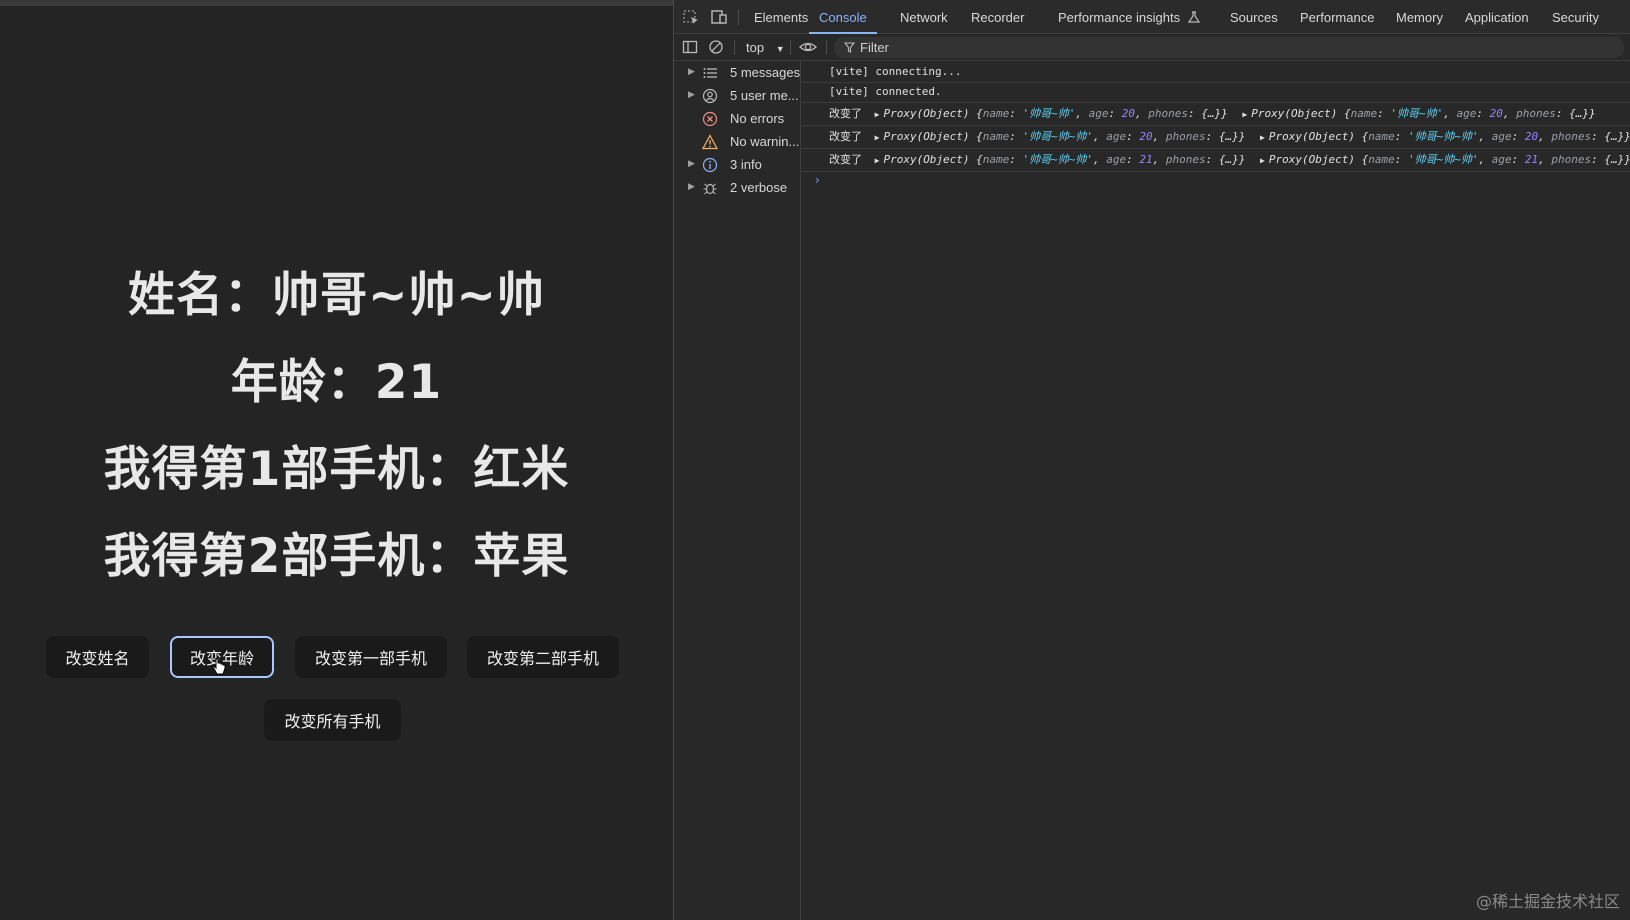 The image size is (1630, 920). What do you see at coordinates (710, 96) in the screenshot?
I see `user-icon` at bounding box center [710, 96].